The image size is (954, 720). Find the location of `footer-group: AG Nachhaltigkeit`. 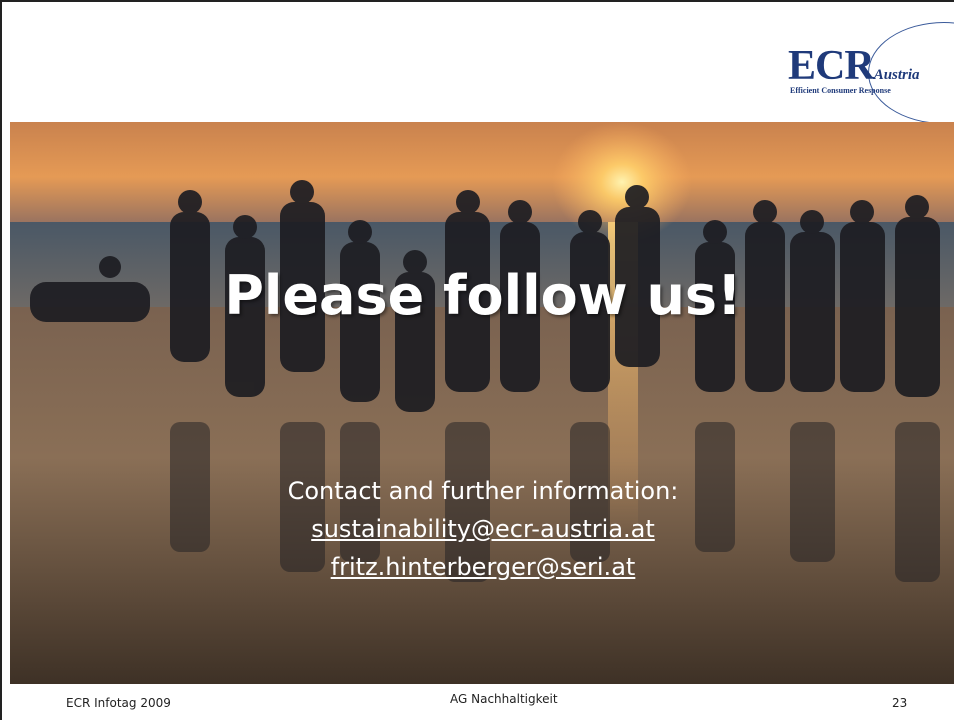

footer-group: AG Nachhaltigkeit is located at coordinates (504, 699).